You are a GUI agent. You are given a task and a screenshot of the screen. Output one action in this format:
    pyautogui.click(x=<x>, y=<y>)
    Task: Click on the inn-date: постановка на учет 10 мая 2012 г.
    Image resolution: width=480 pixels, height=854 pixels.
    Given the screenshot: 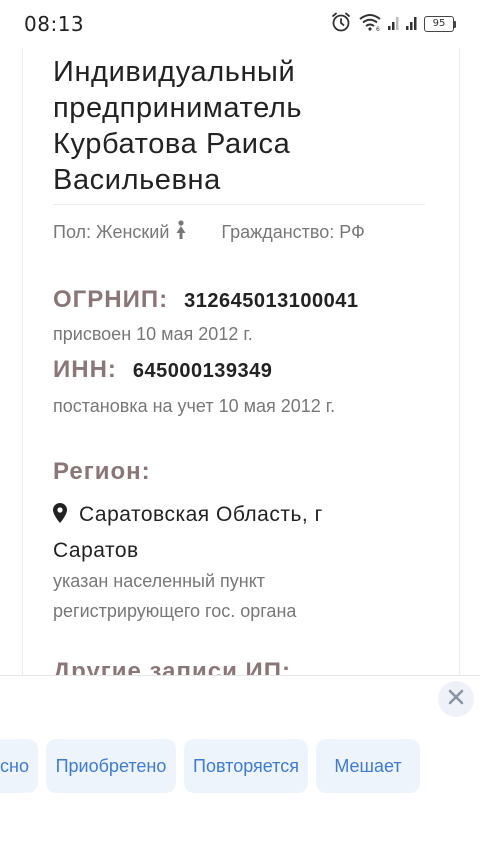 What is the action you would take?
    pyautogui.click(x=194, y=406)
    